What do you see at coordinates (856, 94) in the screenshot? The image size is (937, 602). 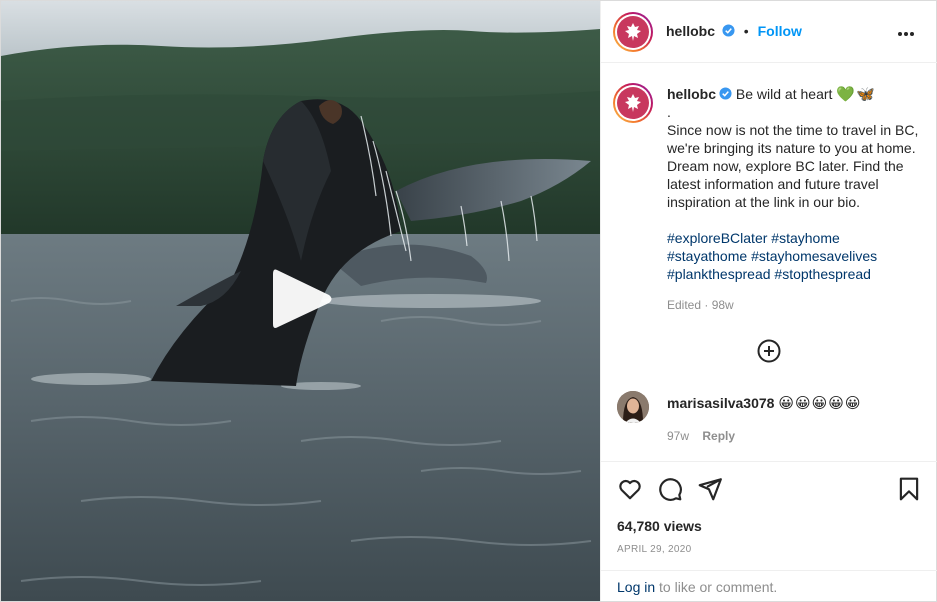 I see `caption-emojis: 💚🦋` at bounding box center [856, 94].